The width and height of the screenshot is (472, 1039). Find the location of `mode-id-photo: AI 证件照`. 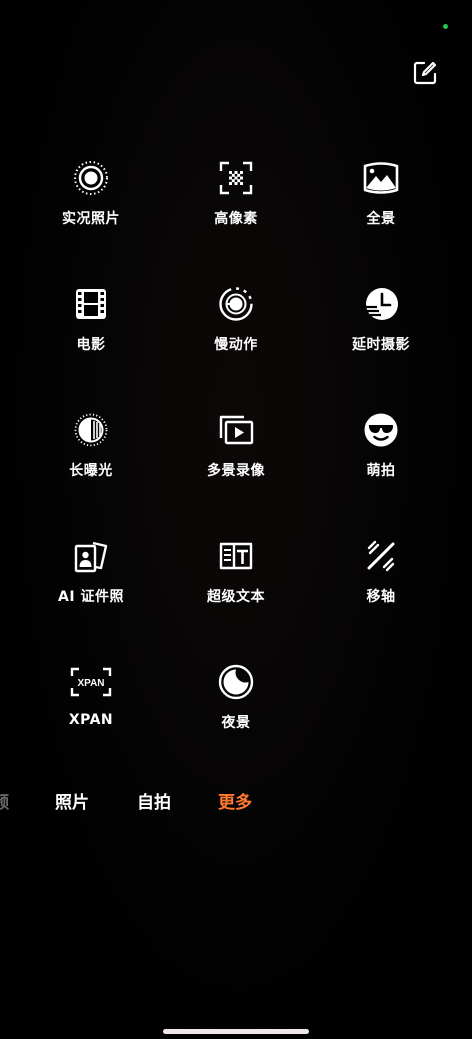

mode-id-photo: AI 证件照 is located at coordinates (91, 586).